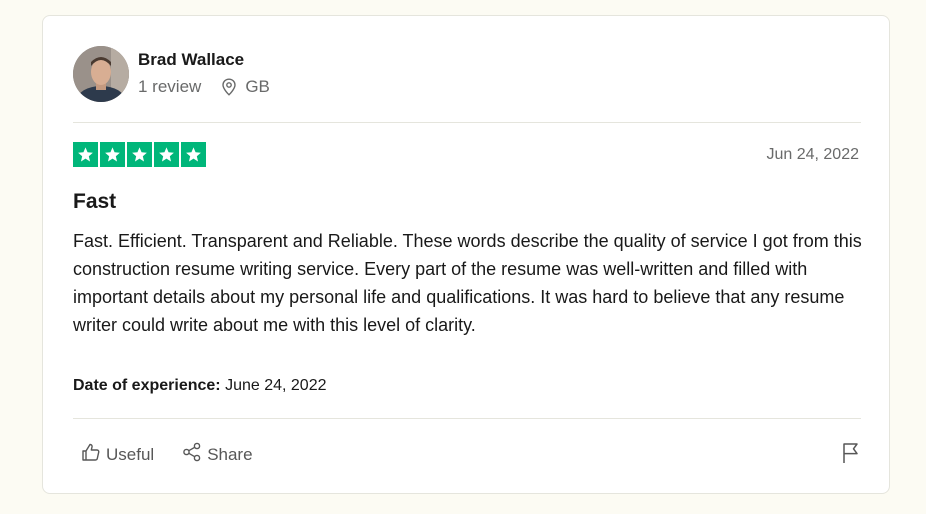  What do you see at coordinates (91, 454) in the screenshot?
I see `thumbs-up-icon` at bounding box center [91, 454].